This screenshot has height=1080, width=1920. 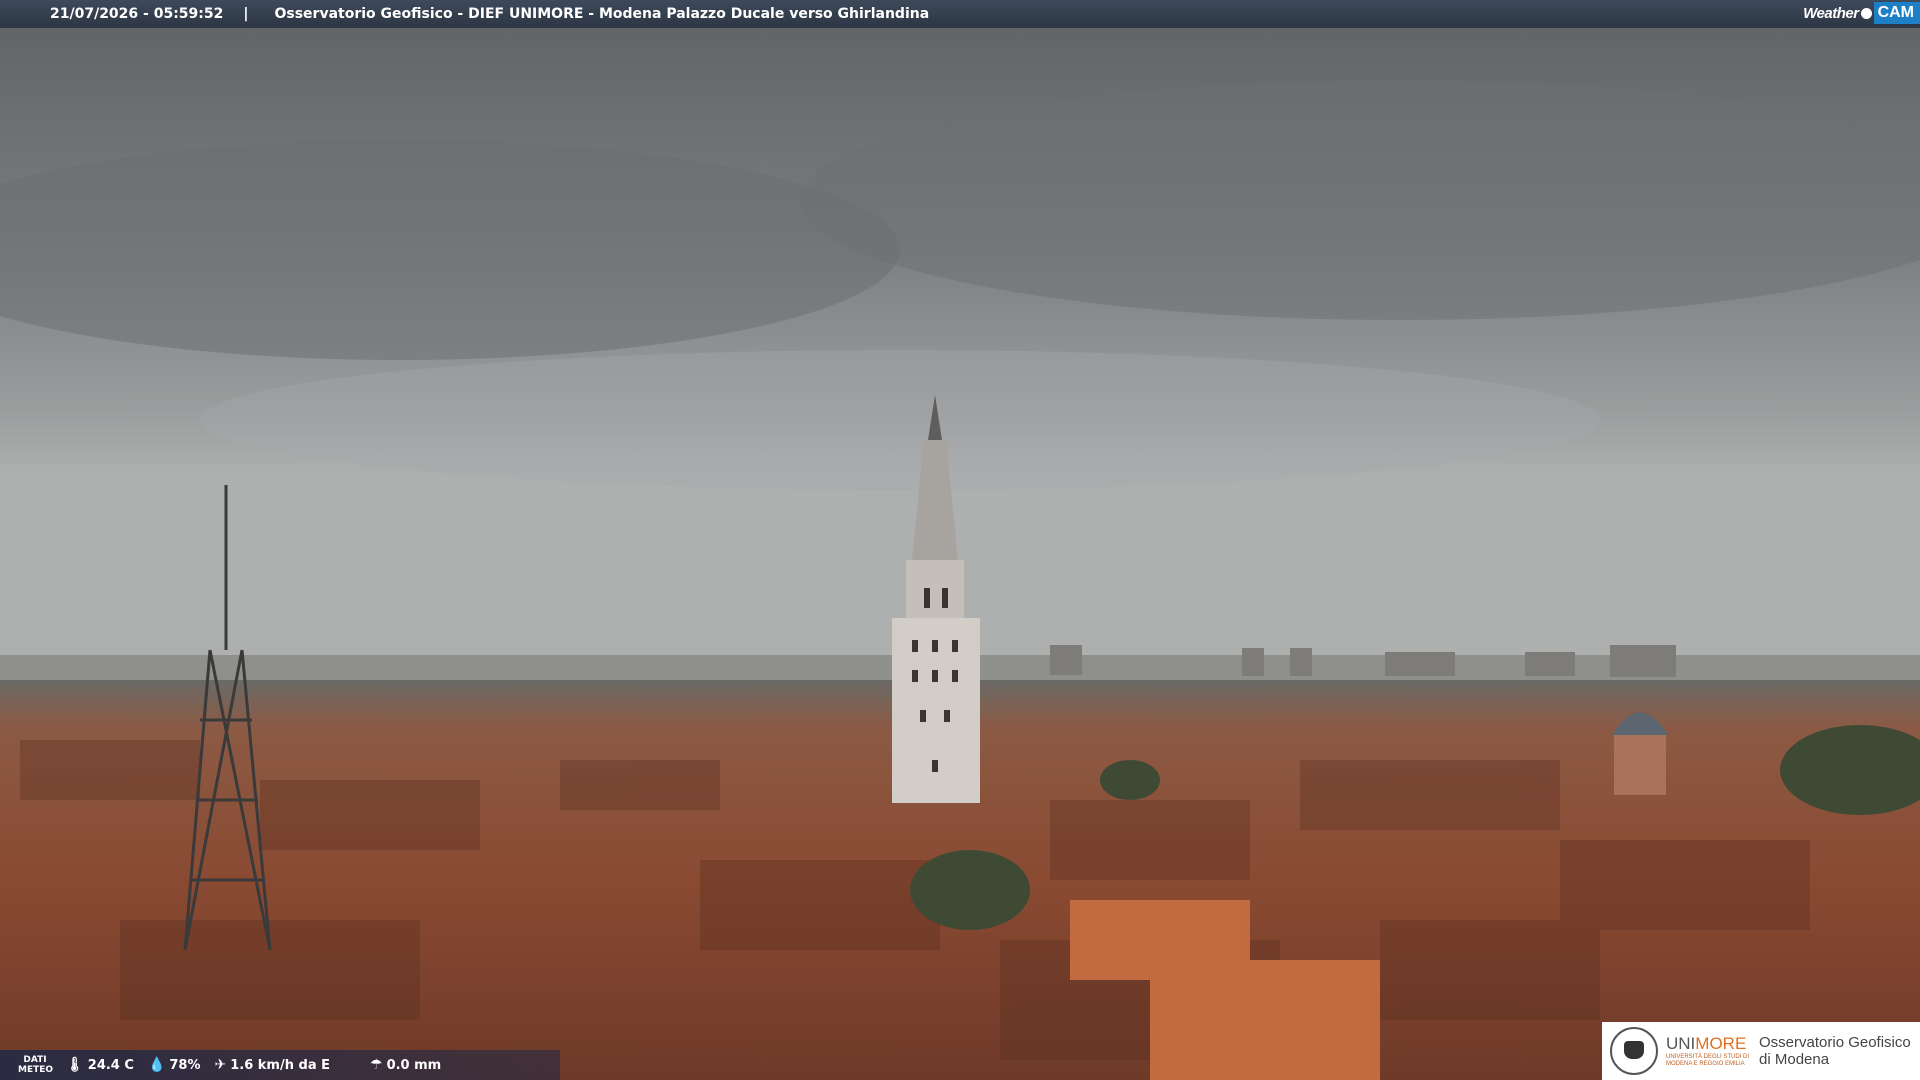 What do you see at coordinates (36, 1065) in the screenshot?
I see `weather-data-label: DATI METEO` at bounding box center [36, 1065].